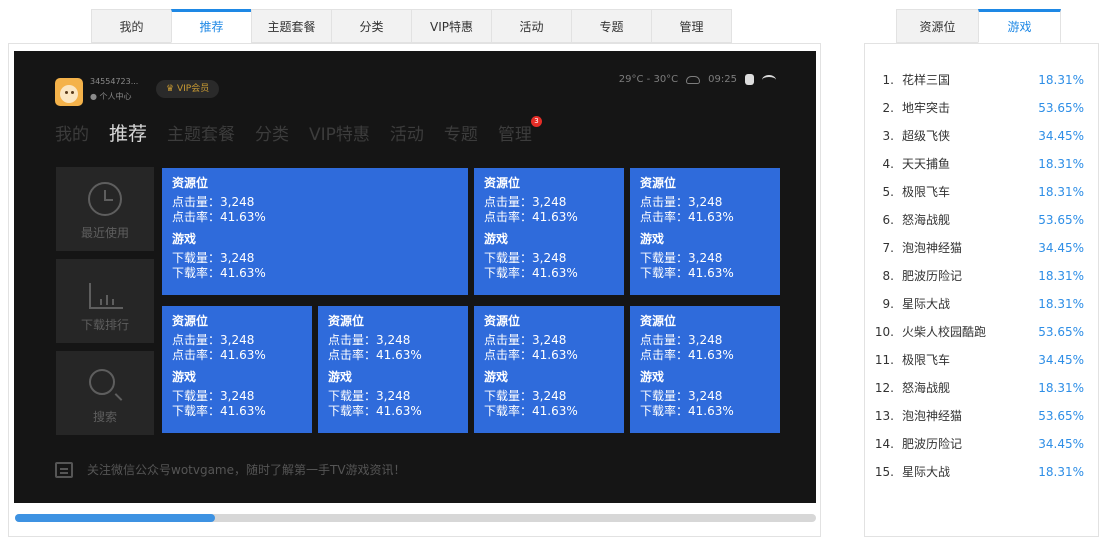 The image size is (1114, 547). Describe the element at coordinates (979, 252) in the screenshot. I see `list-item: 7. 泡泡神经猫 34.45%` at that location.